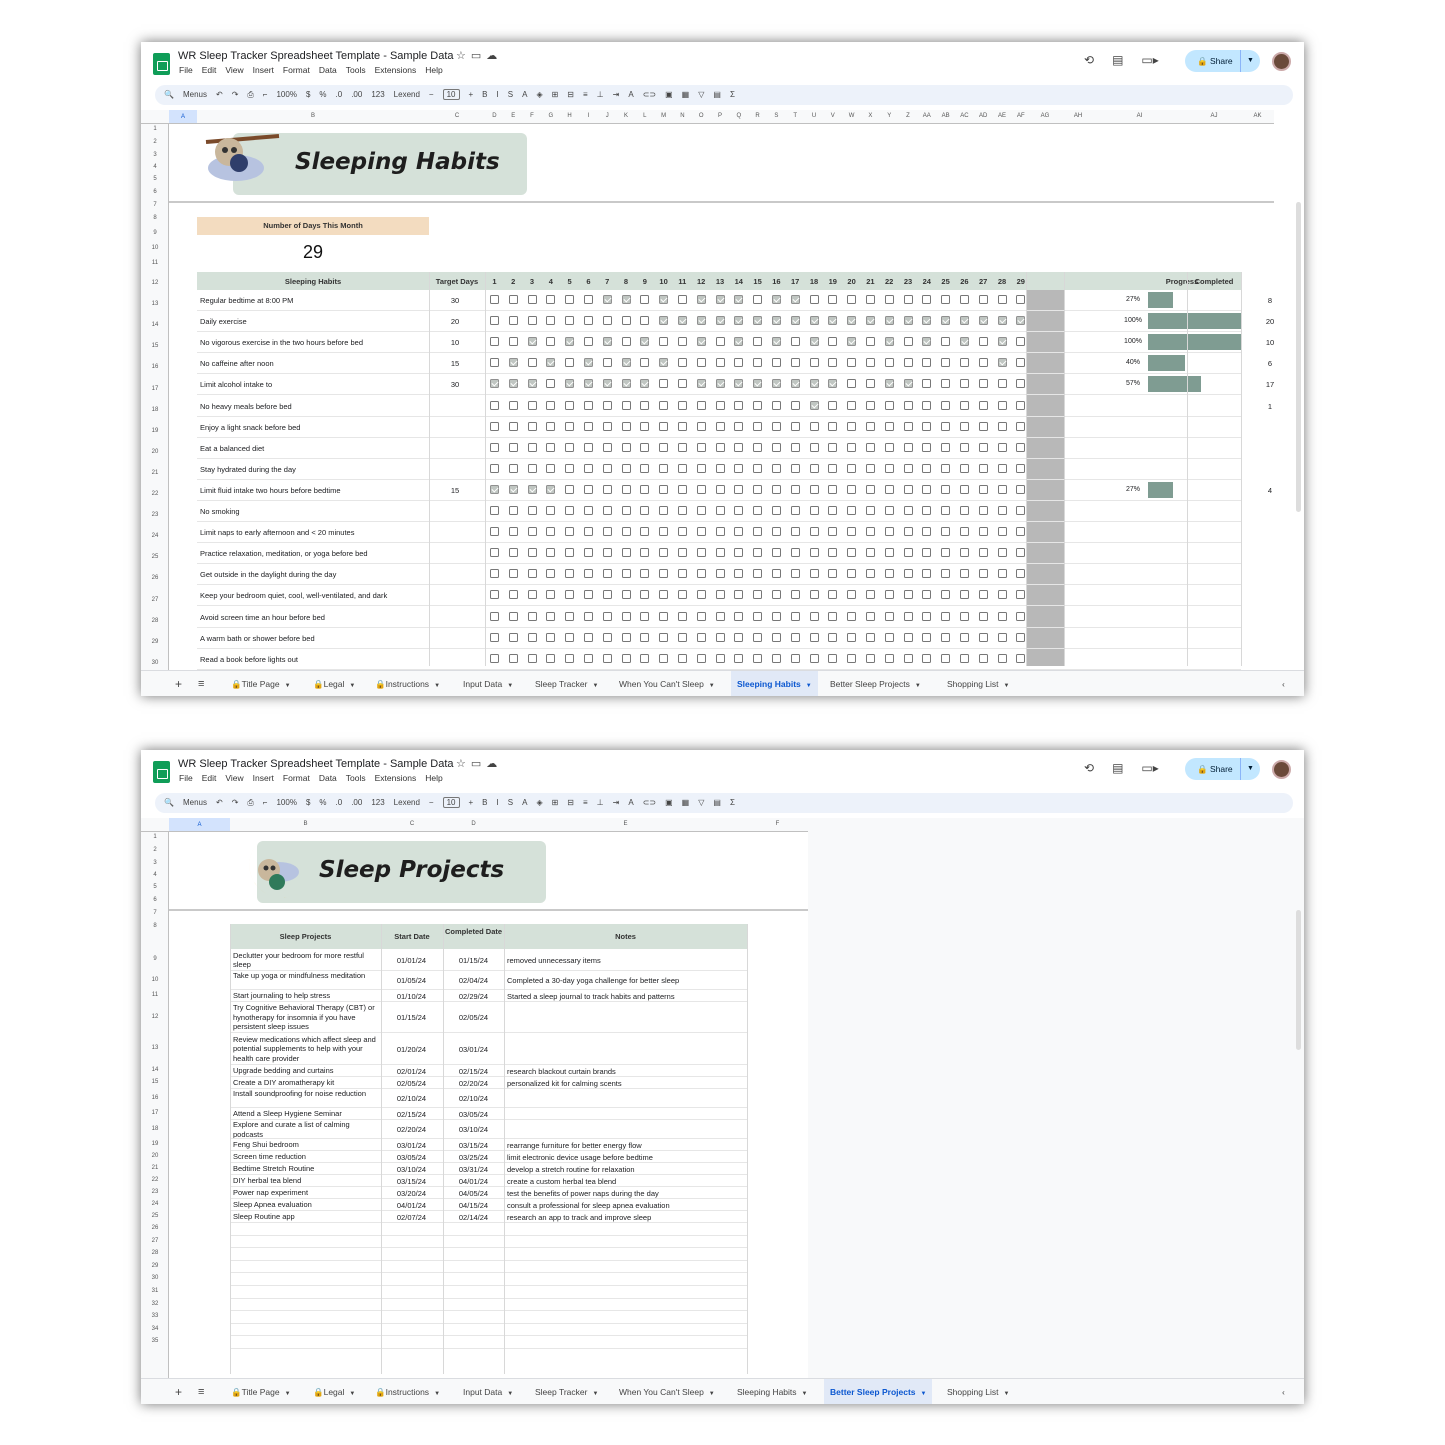 Image resolution: width=1445 pixels, height=1445 pixels. I want to click on row-number: 20, so click(154, 1156).